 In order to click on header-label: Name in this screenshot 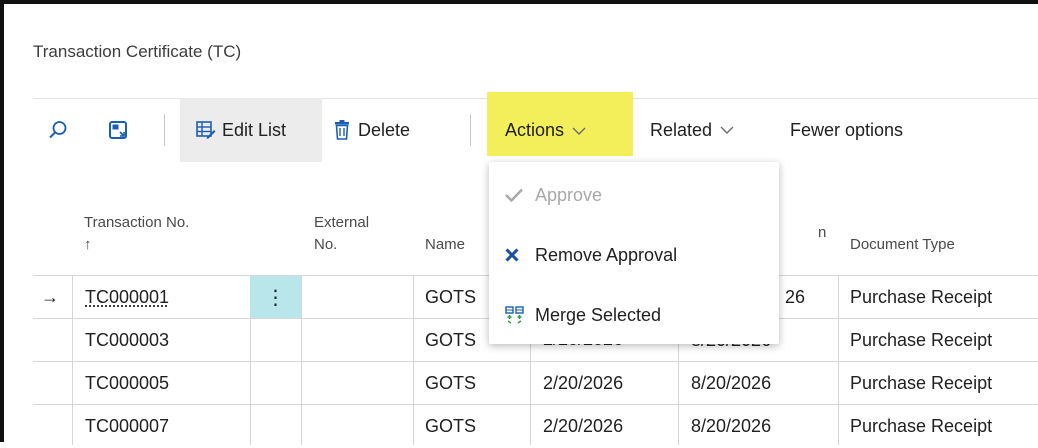, I will do `click(445, 244)`.